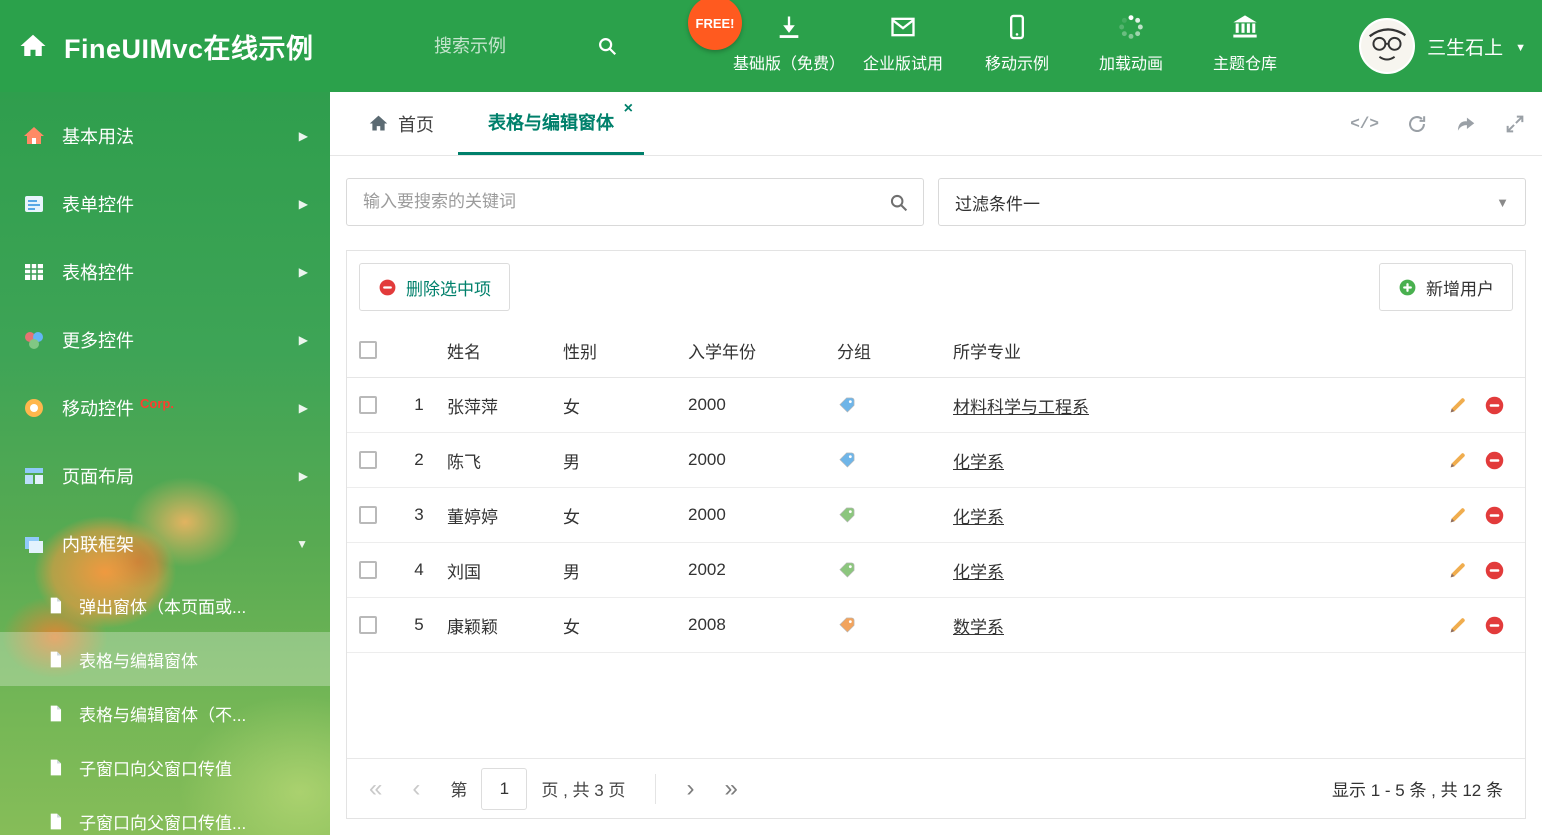 This screenshot has width=1542, height=835. Describe the element at coordinates (789, 27) in the screenshot. I see `download-icon` at that location.